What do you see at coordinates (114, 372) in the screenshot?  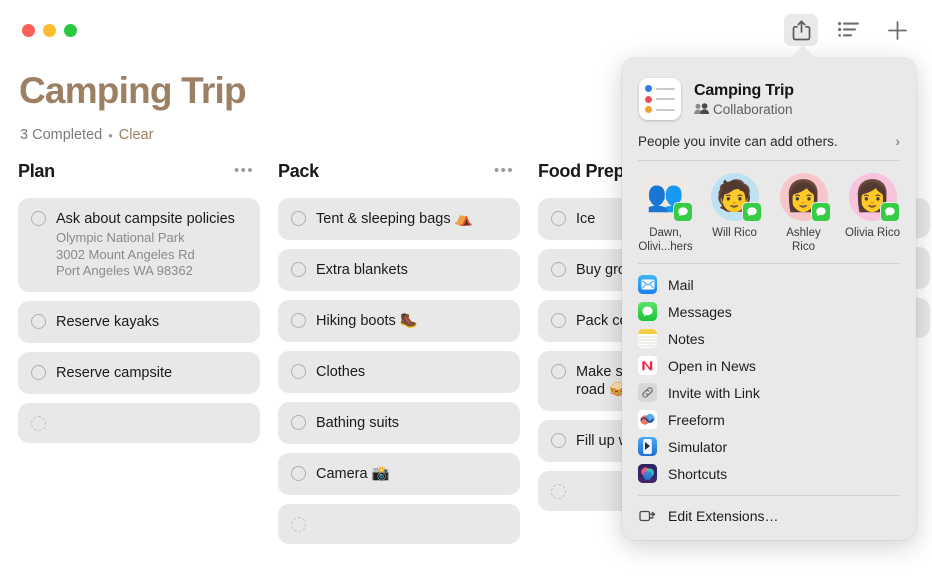 I see `reminder-title: Reserve campsite` at bounding box center [114, 372].